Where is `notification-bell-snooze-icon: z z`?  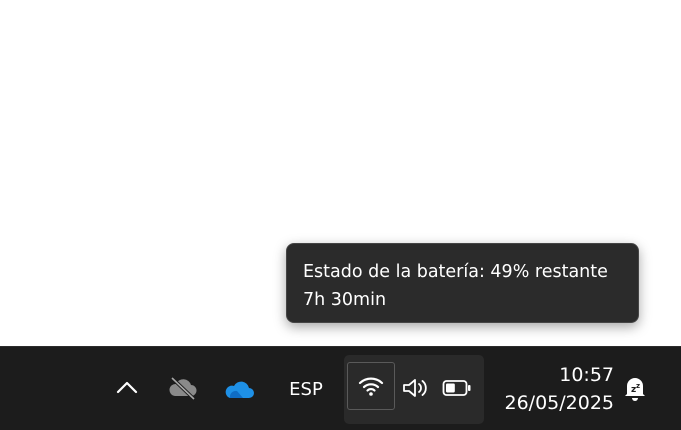 notification-bell-snooze-icon: z z is located at coordinates (635, 389).